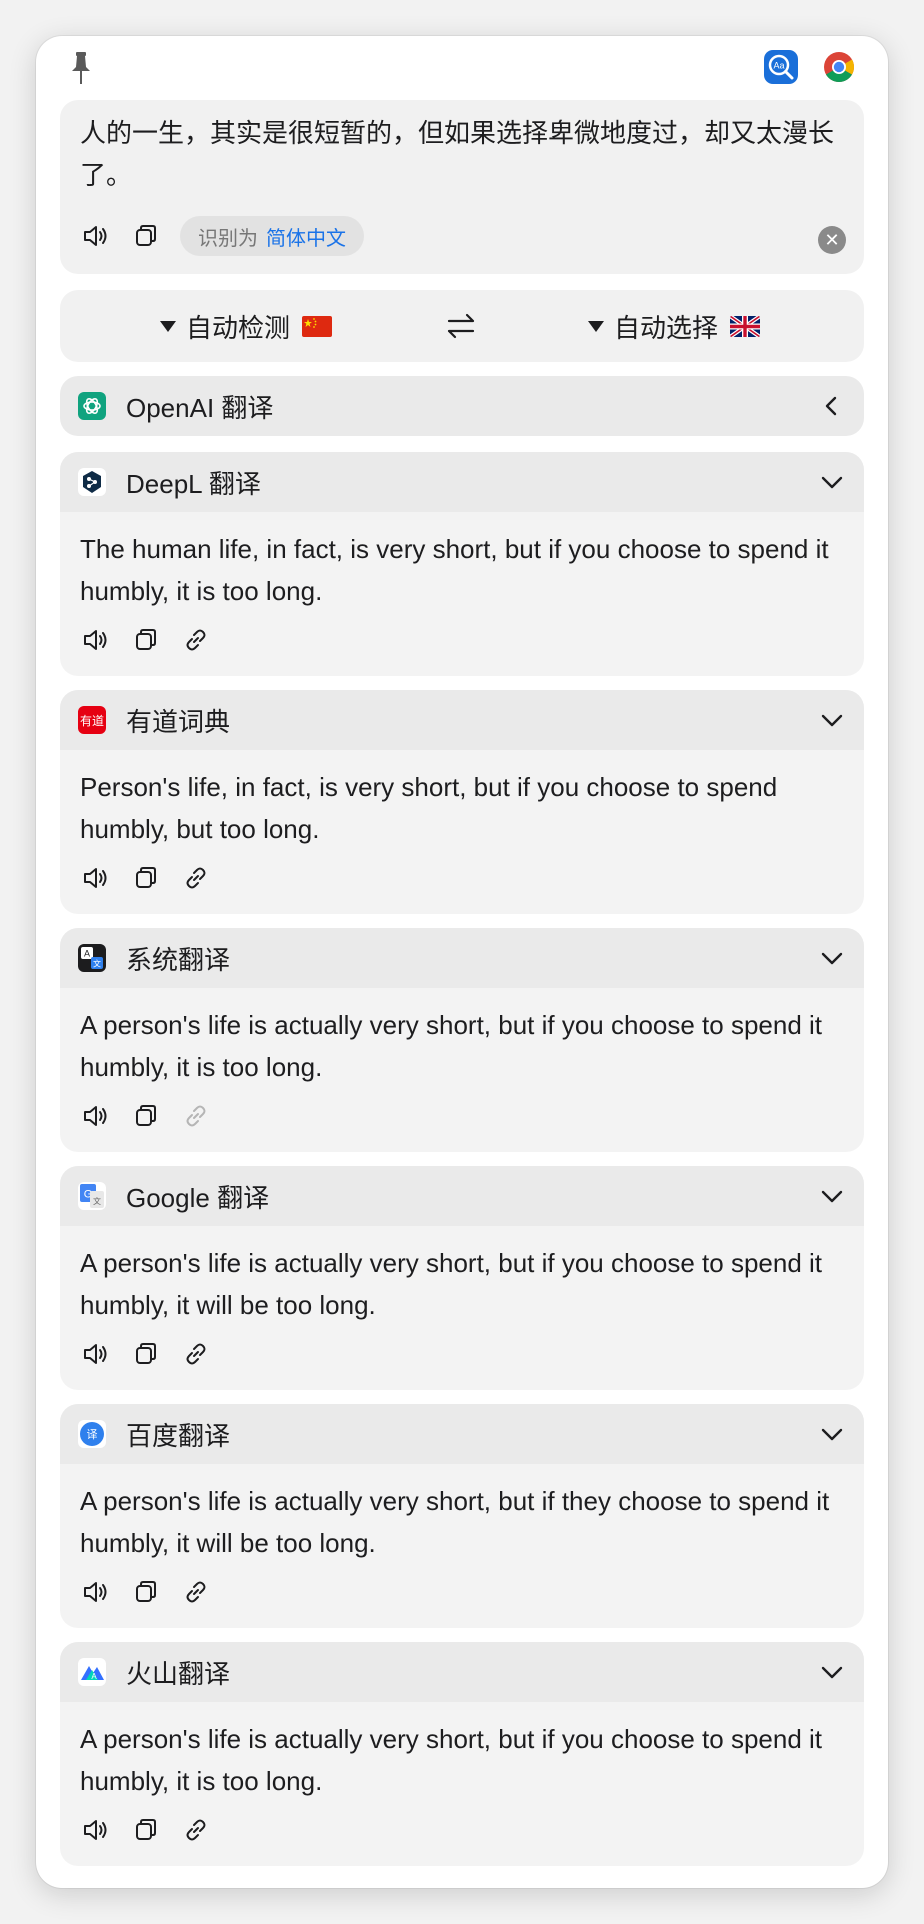  I want to click on deepl-icon, so click(92, 482).